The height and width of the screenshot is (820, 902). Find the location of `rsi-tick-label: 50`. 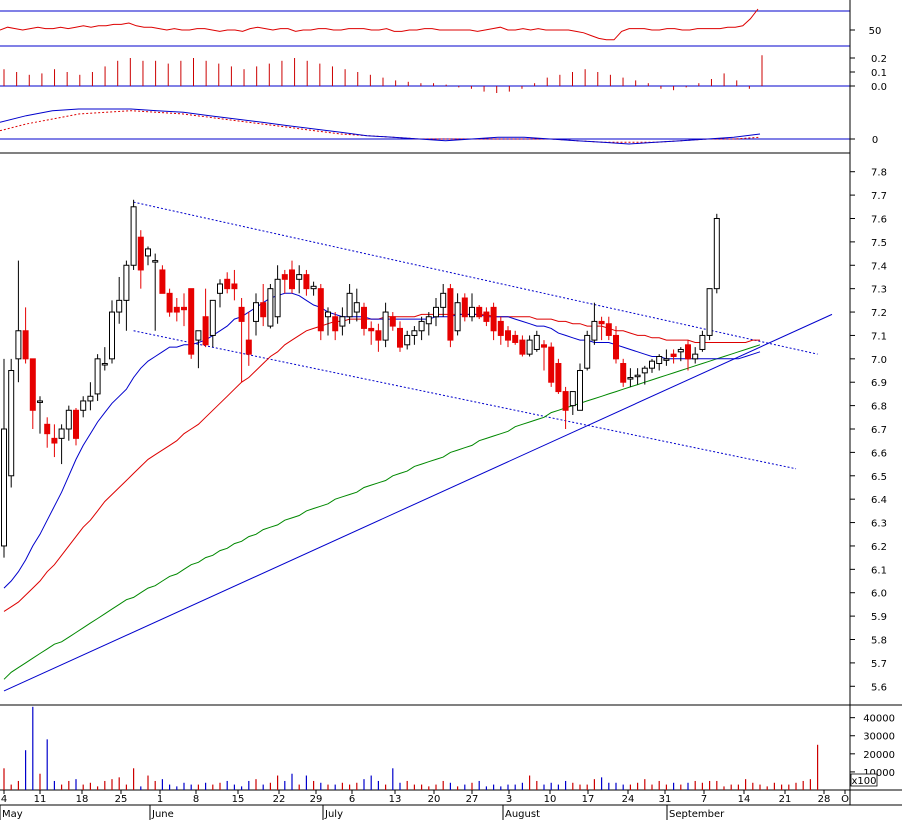

rsi-tick-label: 50 is located at coordinates (875, 31).